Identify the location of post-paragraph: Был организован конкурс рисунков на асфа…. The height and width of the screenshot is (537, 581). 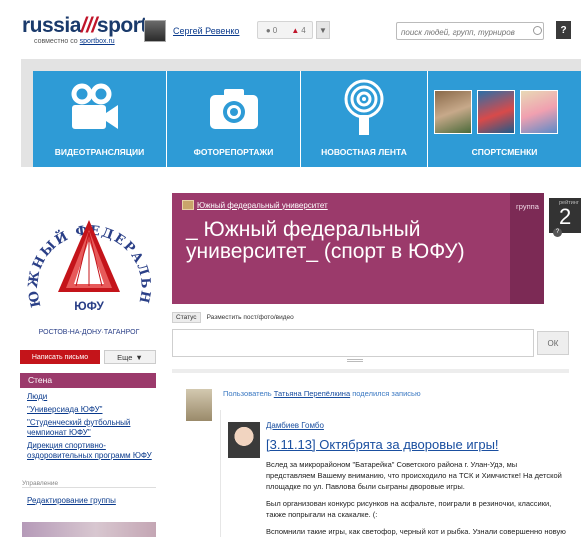
(409, 509).